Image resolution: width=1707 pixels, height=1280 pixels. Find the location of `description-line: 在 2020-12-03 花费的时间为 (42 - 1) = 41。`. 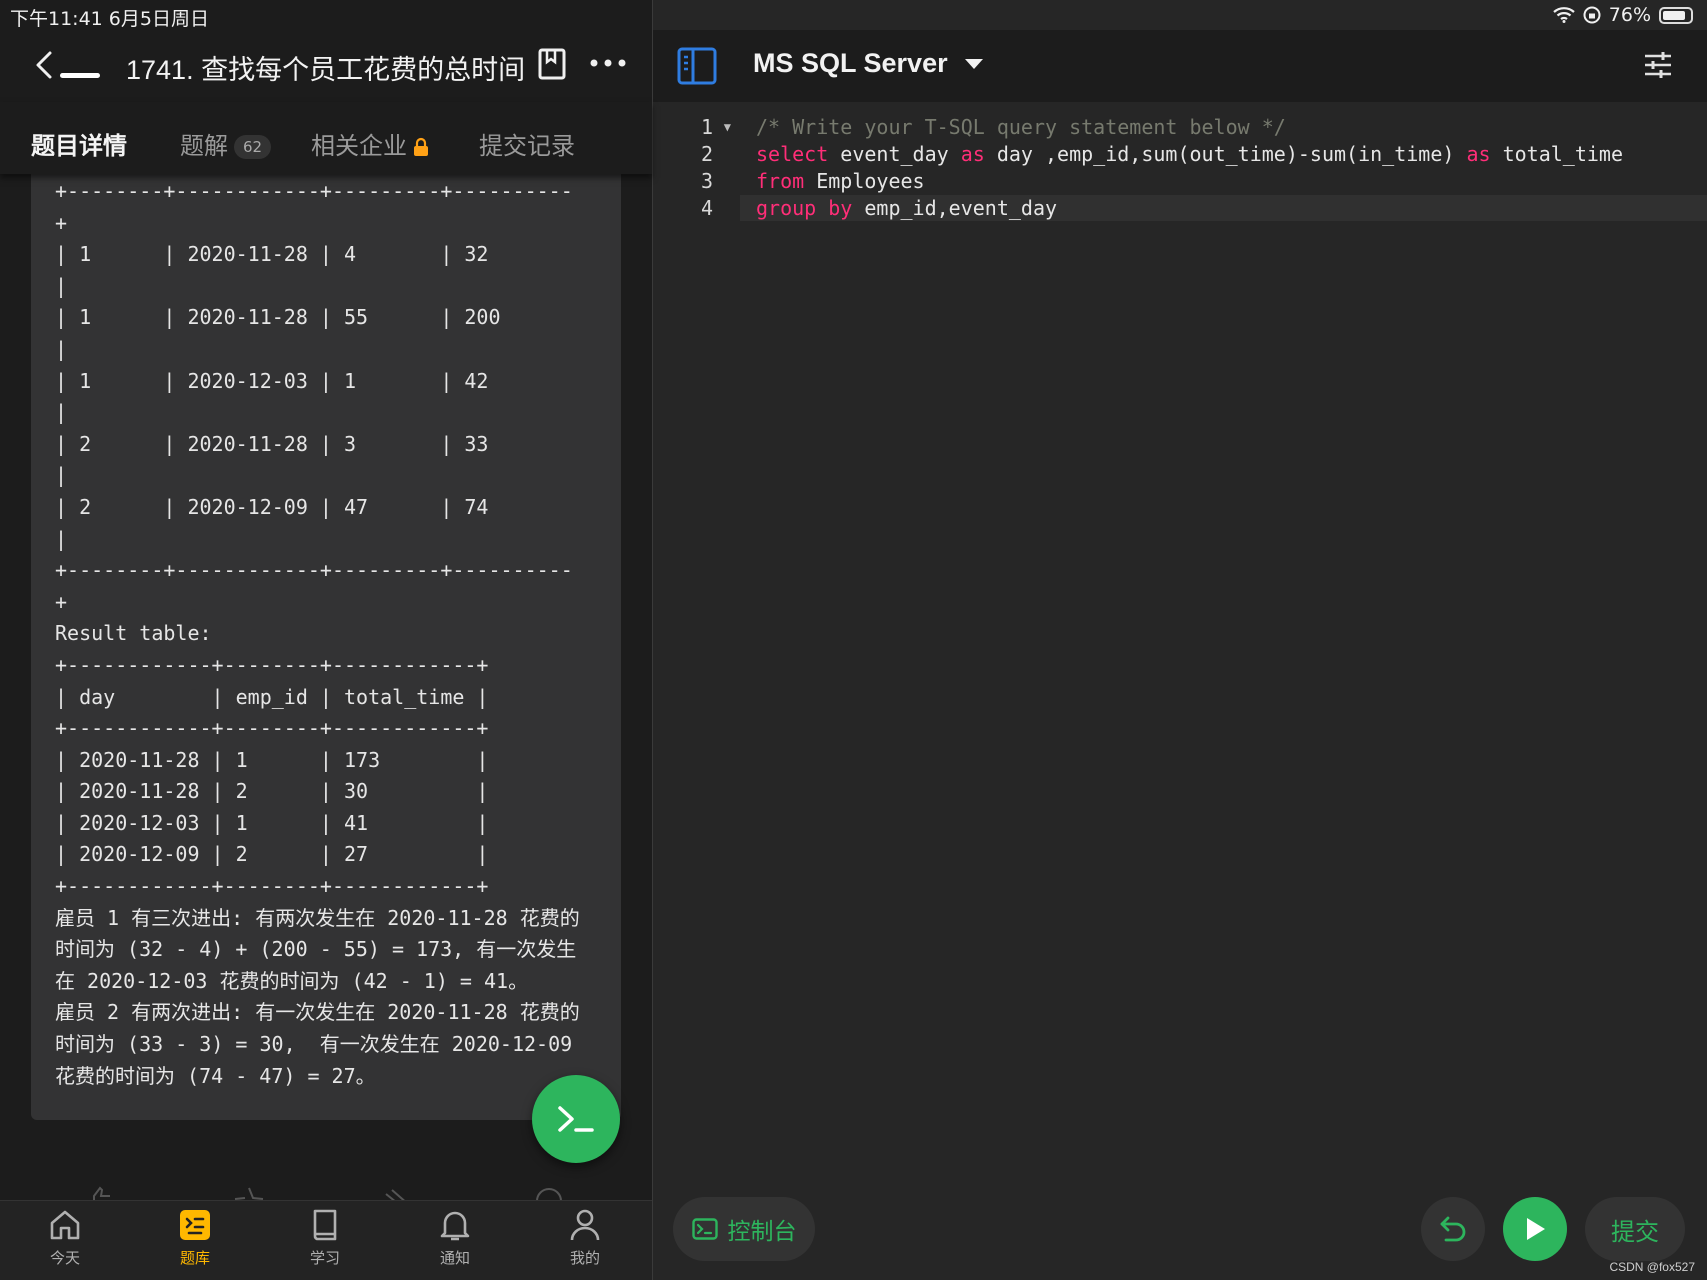

description-line: 在 2020-12-03 花费的时间为 (42 - 1) = 41。 is located at coordinates (292, 980).